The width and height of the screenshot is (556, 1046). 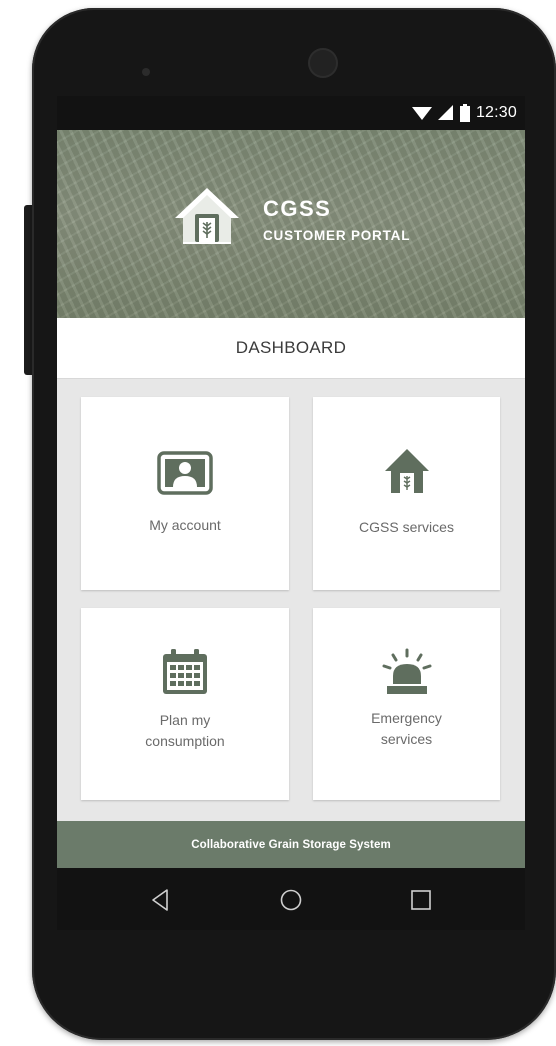 I want to click on emergency-services-label-line2: services, so click(x=406, y=739).